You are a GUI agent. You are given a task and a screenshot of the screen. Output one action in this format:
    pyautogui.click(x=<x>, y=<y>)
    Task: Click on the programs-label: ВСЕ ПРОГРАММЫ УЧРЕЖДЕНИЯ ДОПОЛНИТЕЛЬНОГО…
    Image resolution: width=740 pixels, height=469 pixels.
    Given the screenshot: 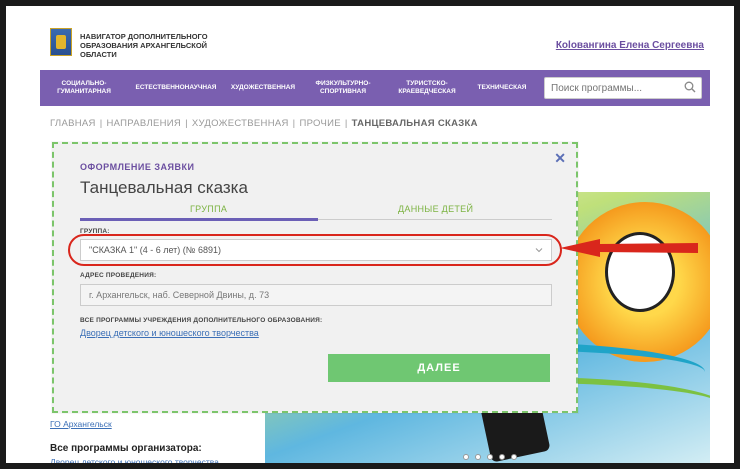 What is the action you would take?
    pyautogui.click(x=201, y=320)
    